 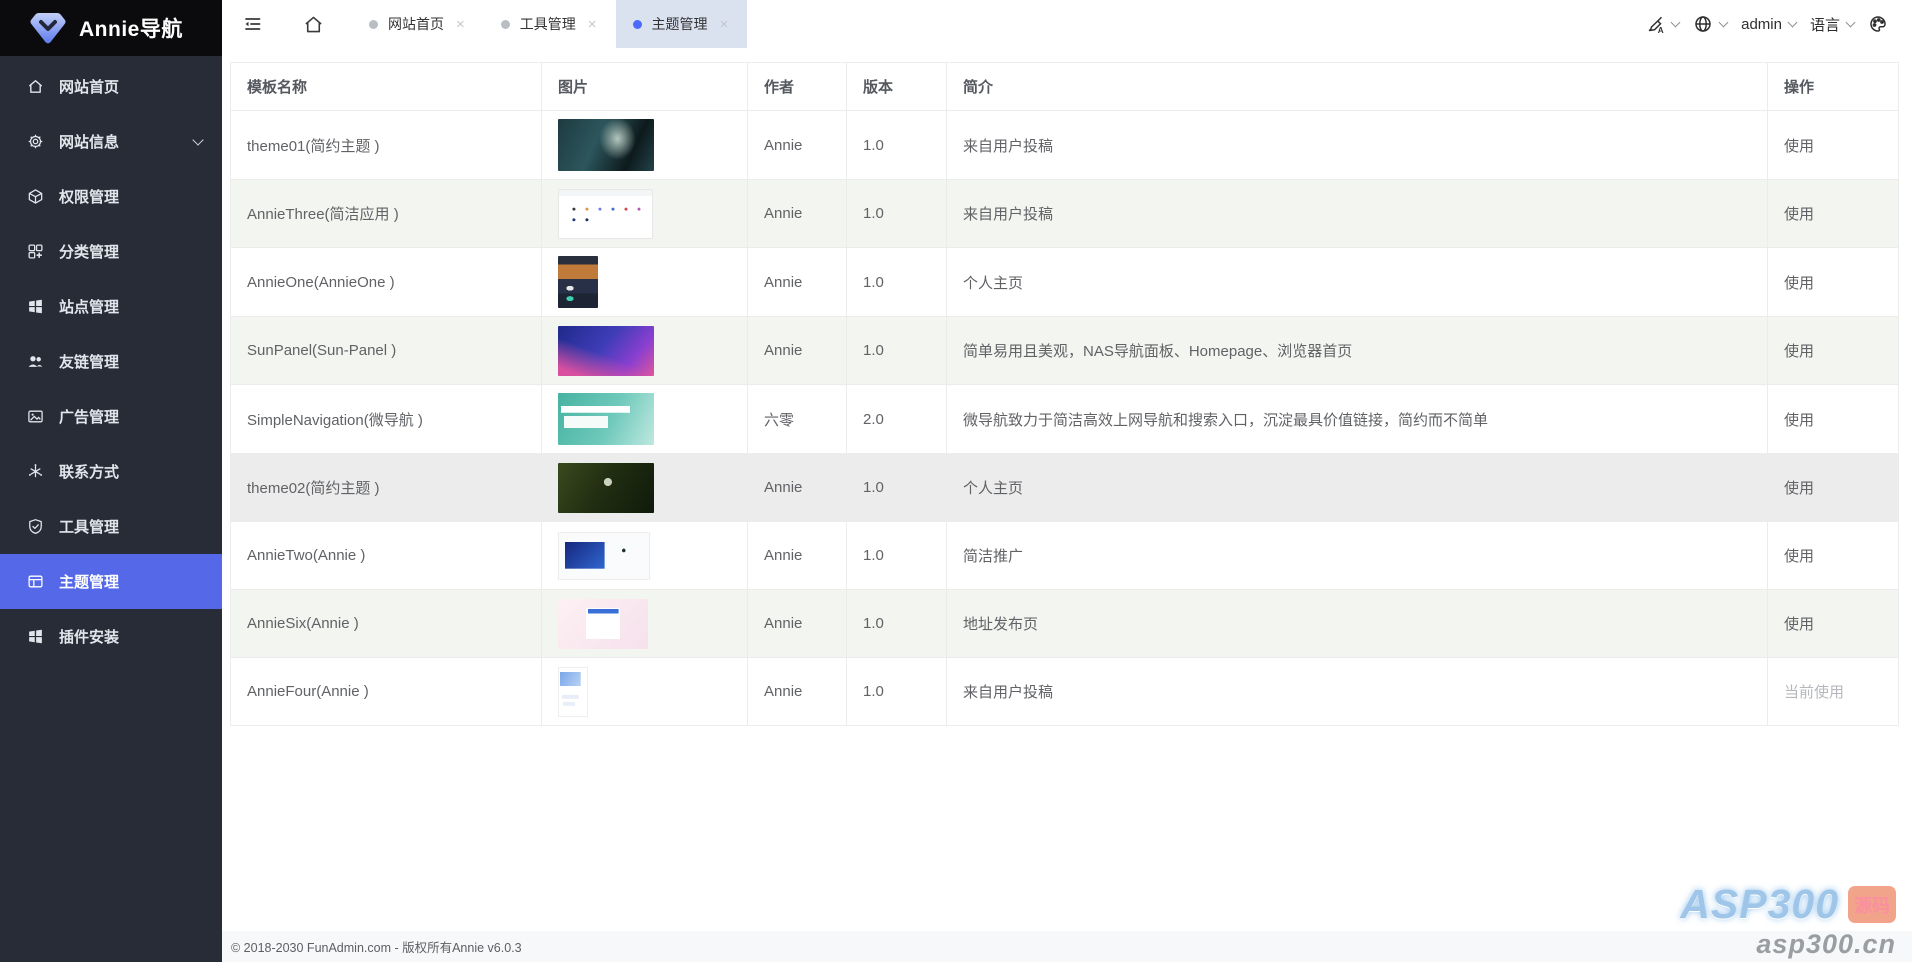 What do you see at coordinates (89, 252) in the screenshot?
I see `sidebar-item-label: 分类管理` at bounding box center [89, 252].